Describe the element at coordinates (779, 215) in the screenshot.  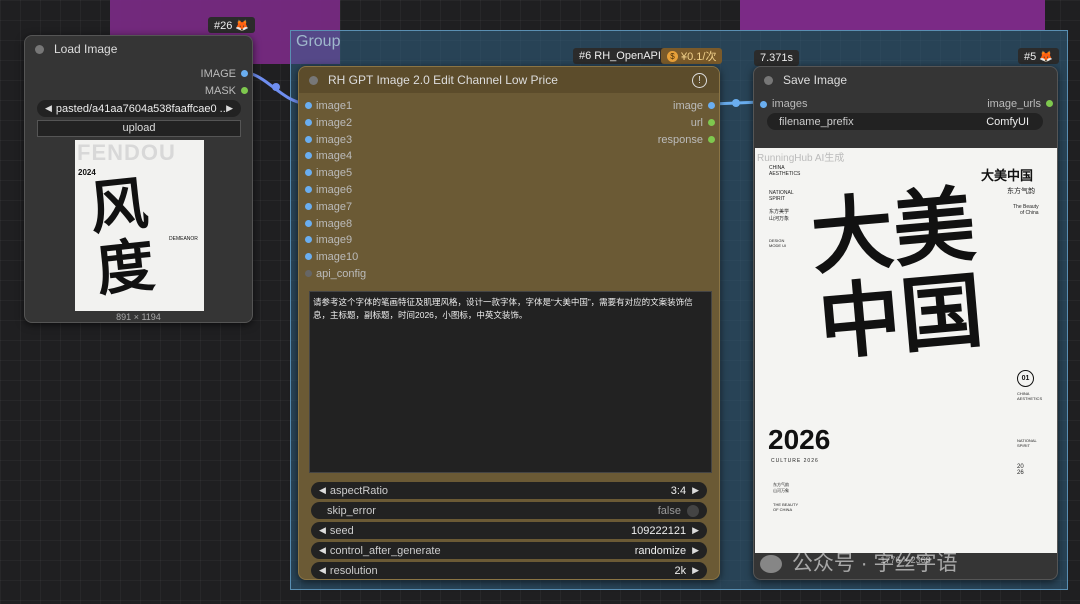
I see `poster-left-cn: 东方美学 山河万象` at that location.